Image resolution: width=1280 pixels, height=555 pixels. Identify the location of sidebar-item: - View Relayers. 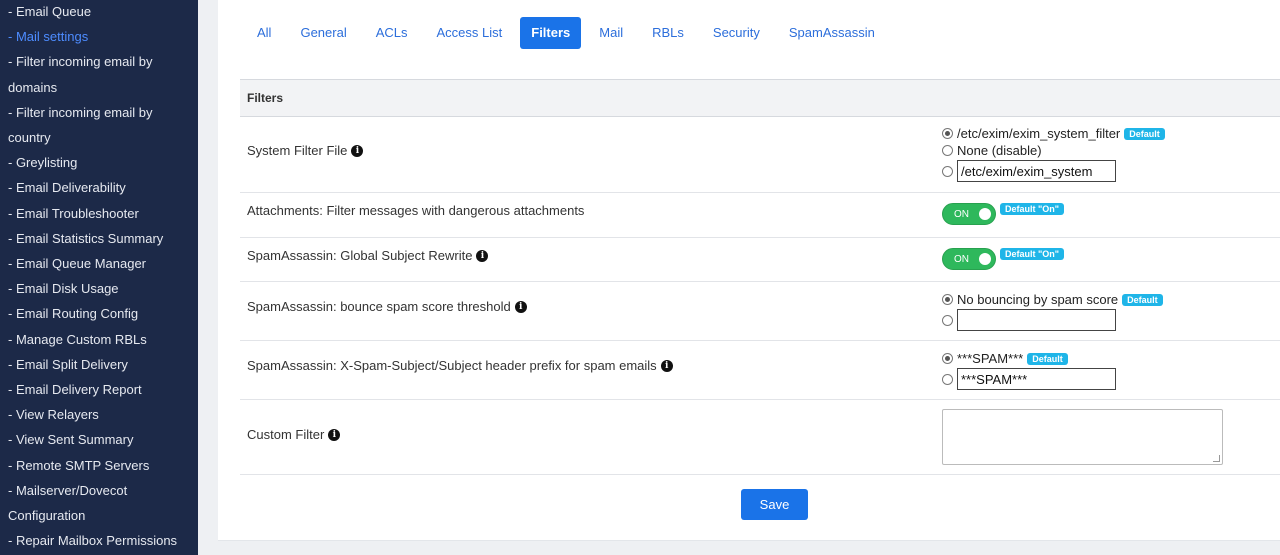
(99, 414).